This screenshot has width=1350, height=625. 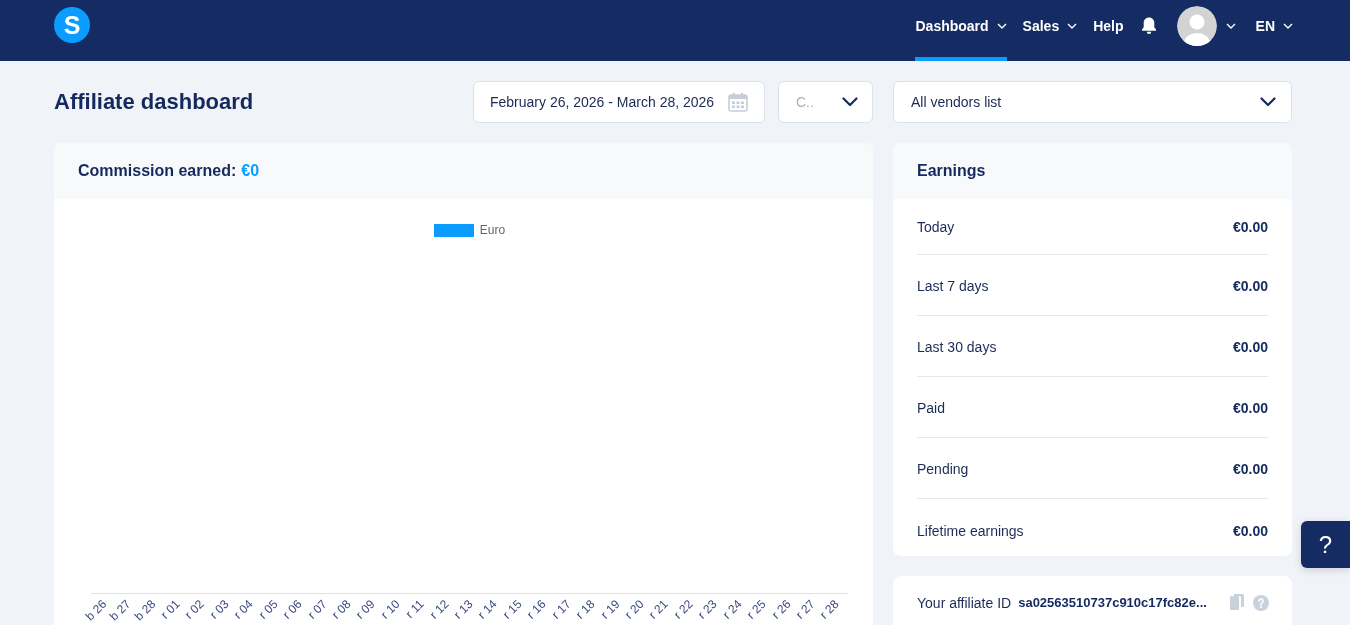 I want to click on x-axis-label: r 02, so click(x=194, y=609).